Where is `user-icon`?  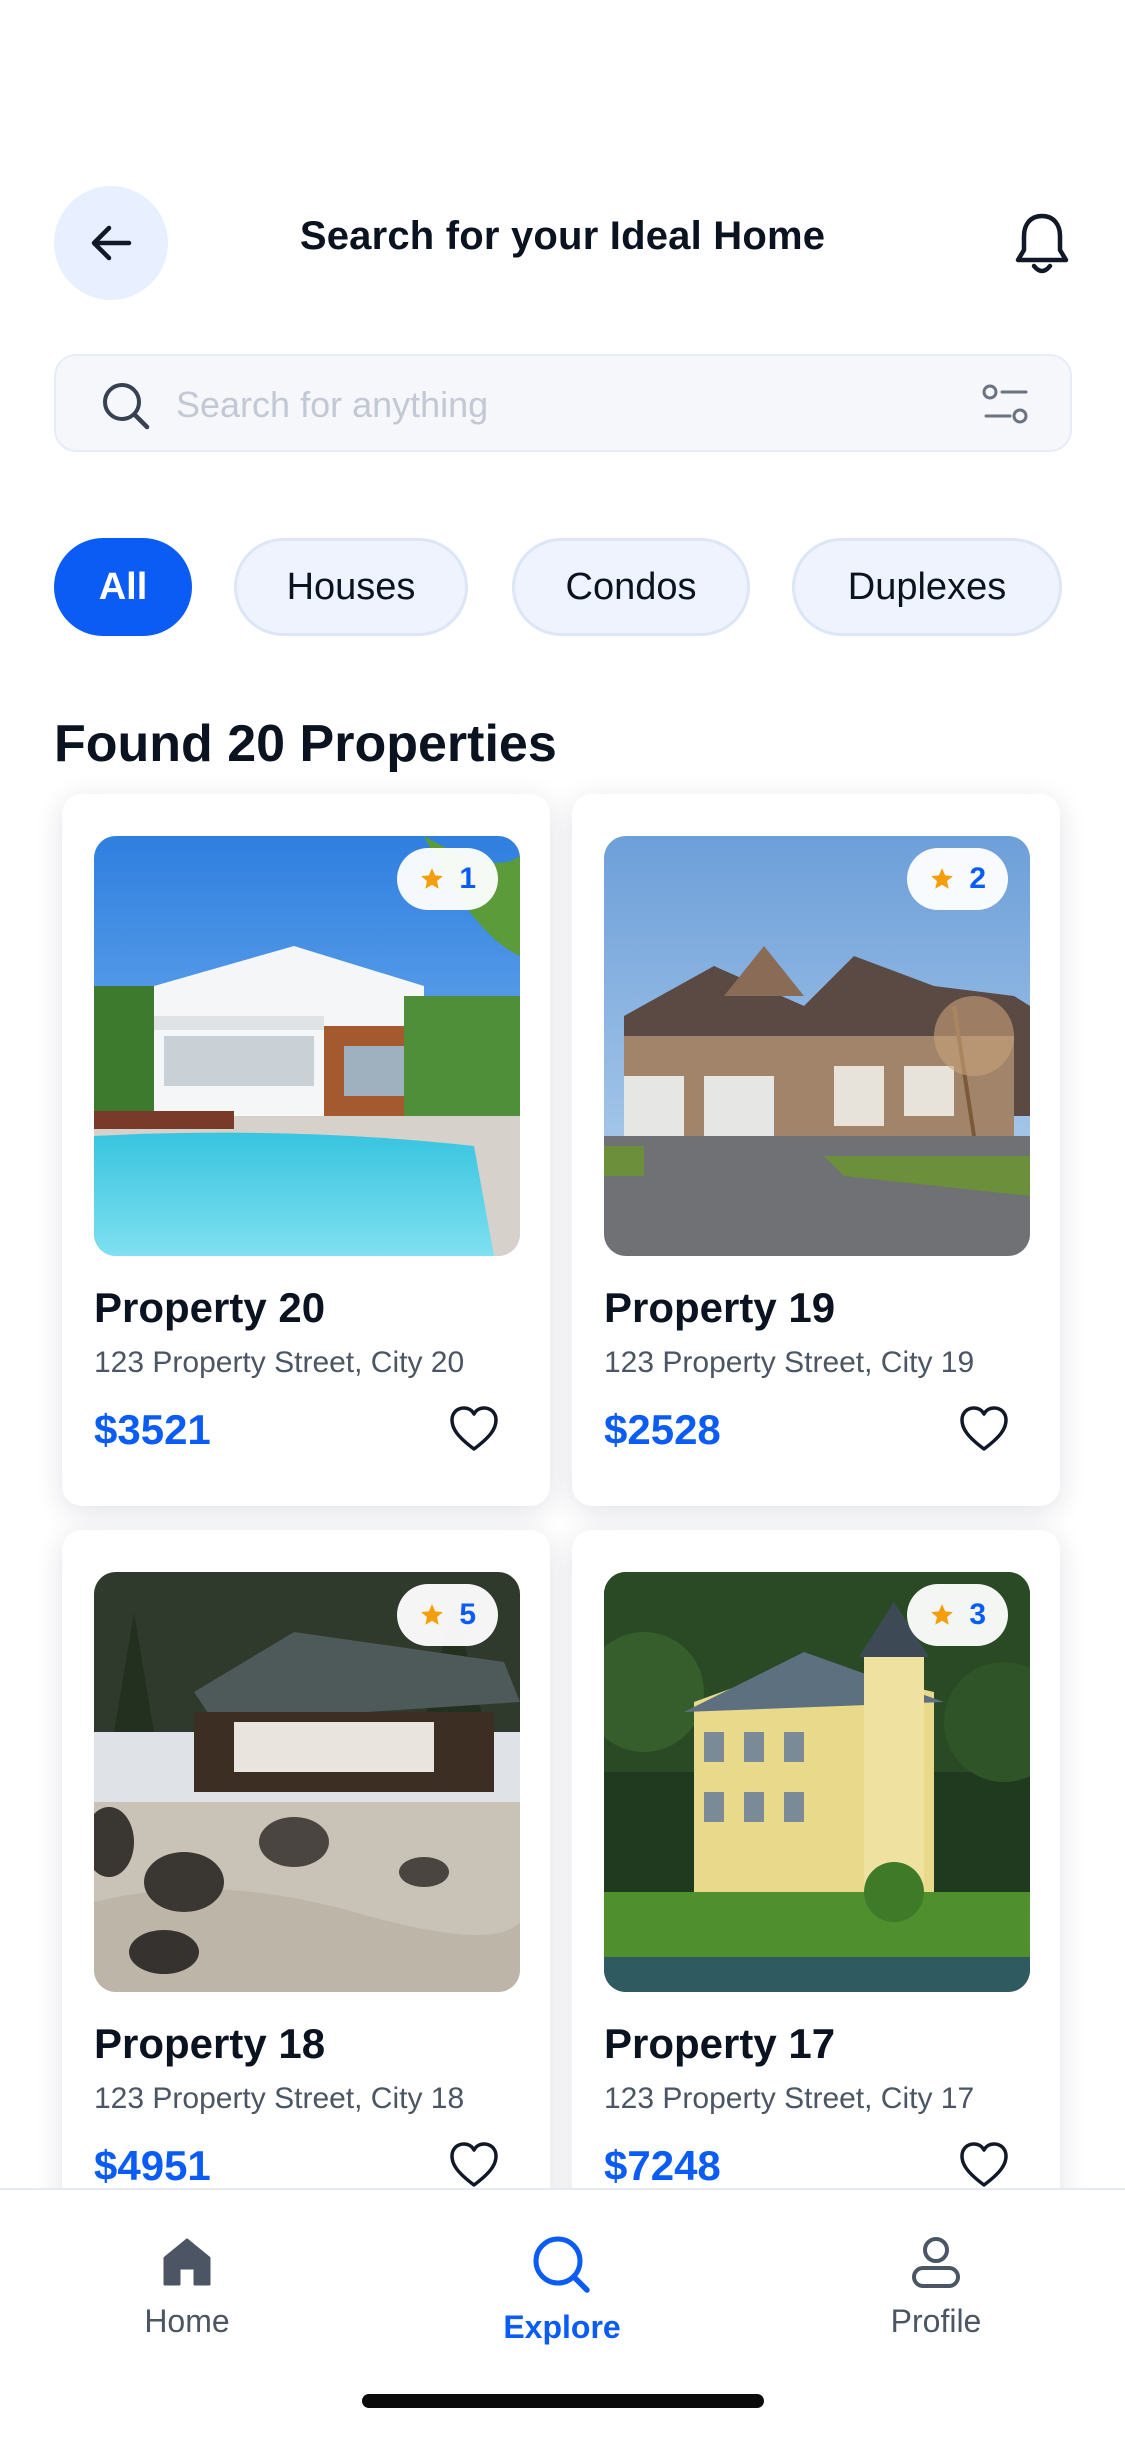 user-icon is located at coordinates (936, 2262).